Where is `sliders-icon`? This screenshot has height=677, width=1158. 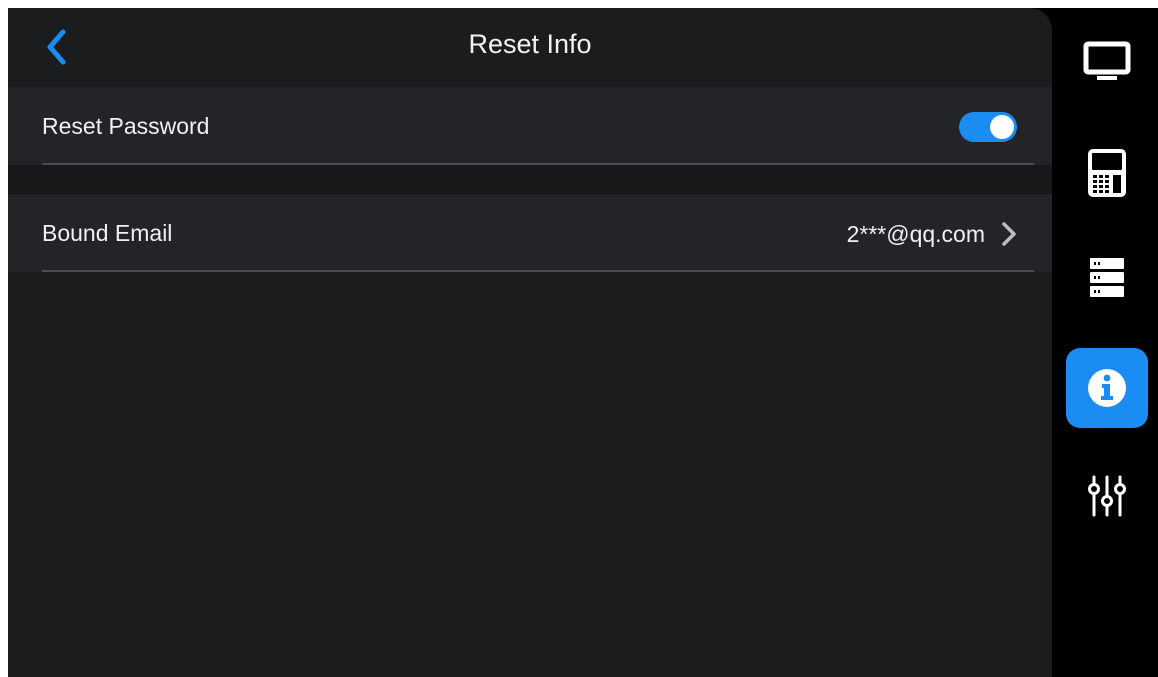
sliders-icon is located at coordinates (1107, 496).